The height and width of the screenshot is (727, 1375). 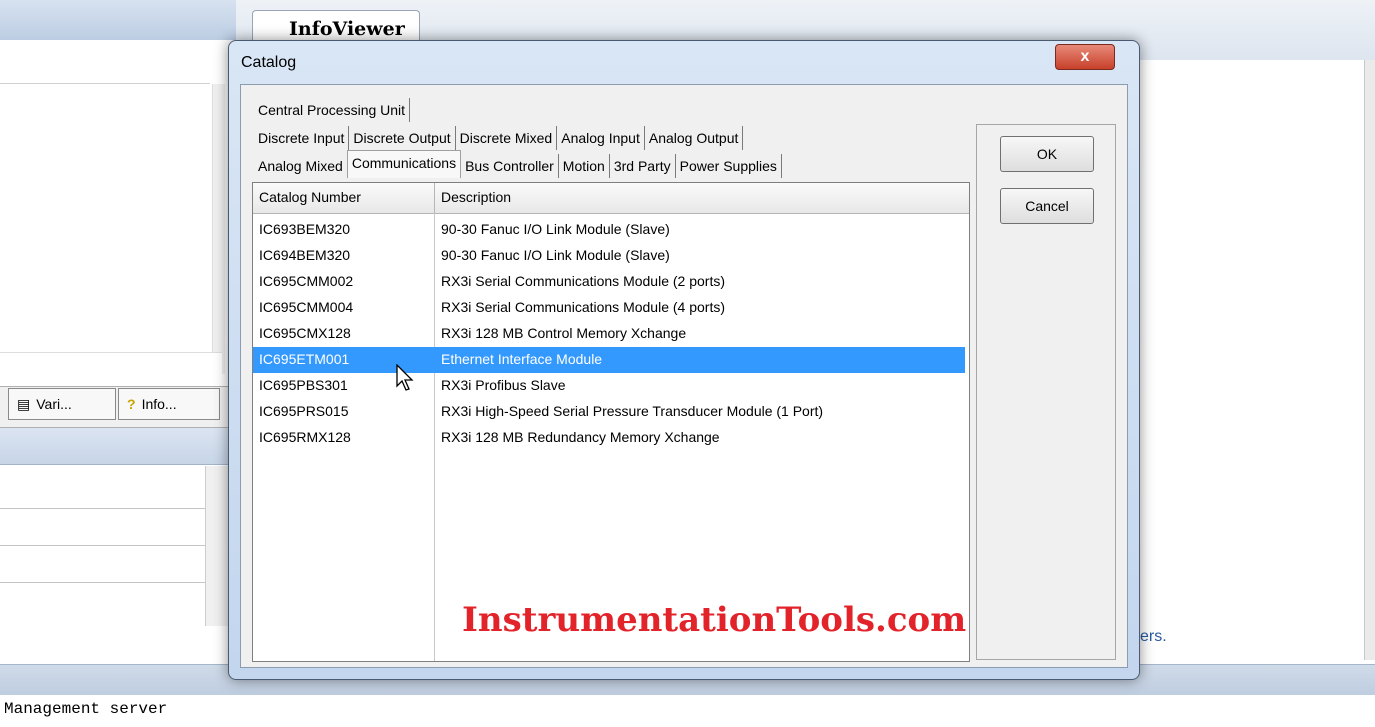 What do you see at coordinates (609, 360) in the screenshot?
I see `list-item-selected: IC695ETM001 Ethernet Interface Module` at bounding box center [609, 360].